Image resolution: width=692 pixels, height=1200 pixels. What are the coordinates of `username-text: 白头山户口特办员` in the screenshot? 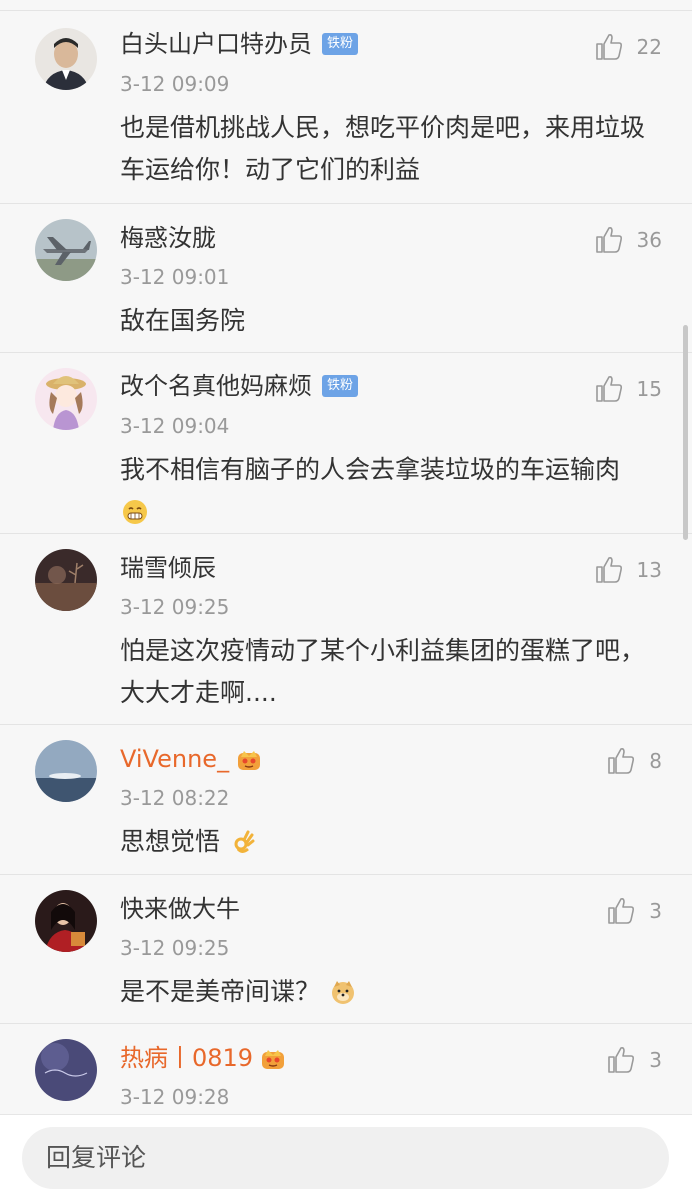 It's located at (216, 44).